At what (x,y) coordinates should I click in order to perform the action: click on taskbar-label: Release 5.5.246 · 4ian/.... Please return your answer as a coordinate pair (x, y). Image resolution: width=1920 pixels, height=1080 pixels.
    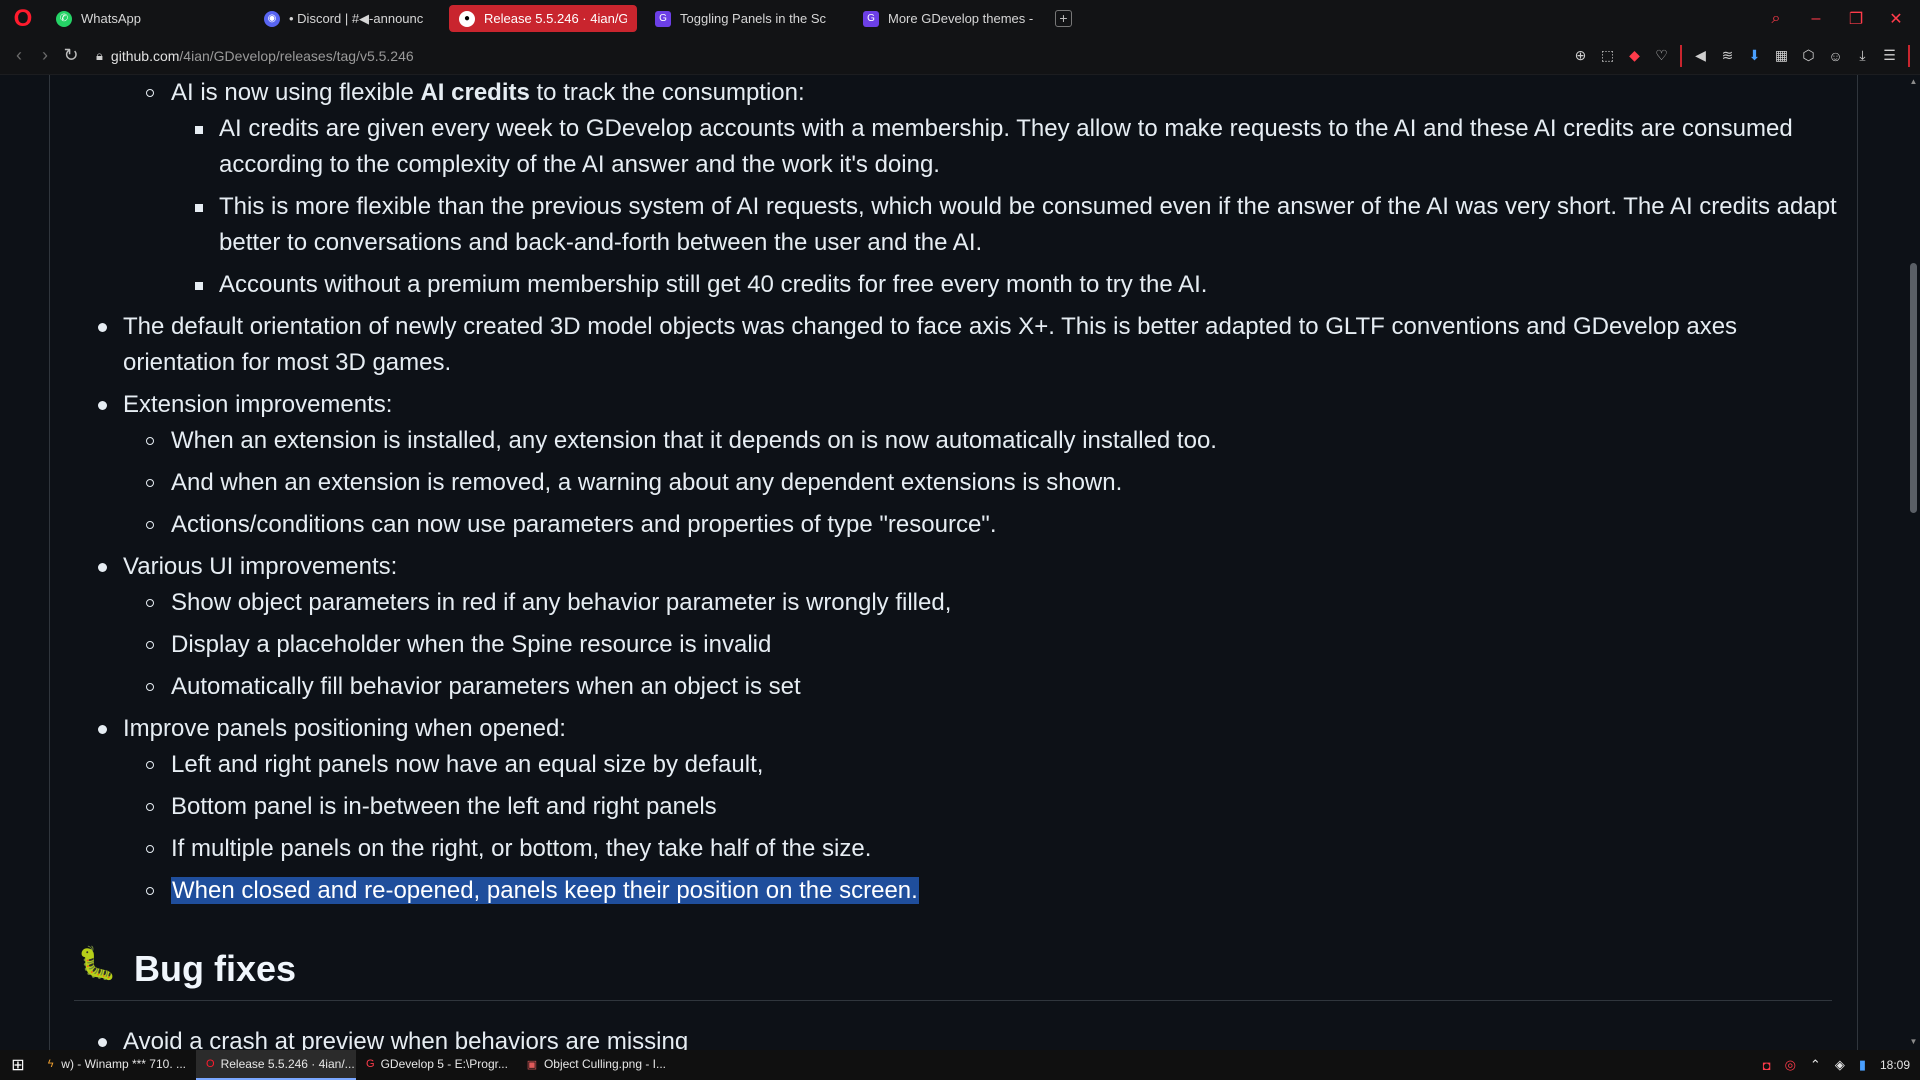
    Looking at the image, I should click on (287, 1064).